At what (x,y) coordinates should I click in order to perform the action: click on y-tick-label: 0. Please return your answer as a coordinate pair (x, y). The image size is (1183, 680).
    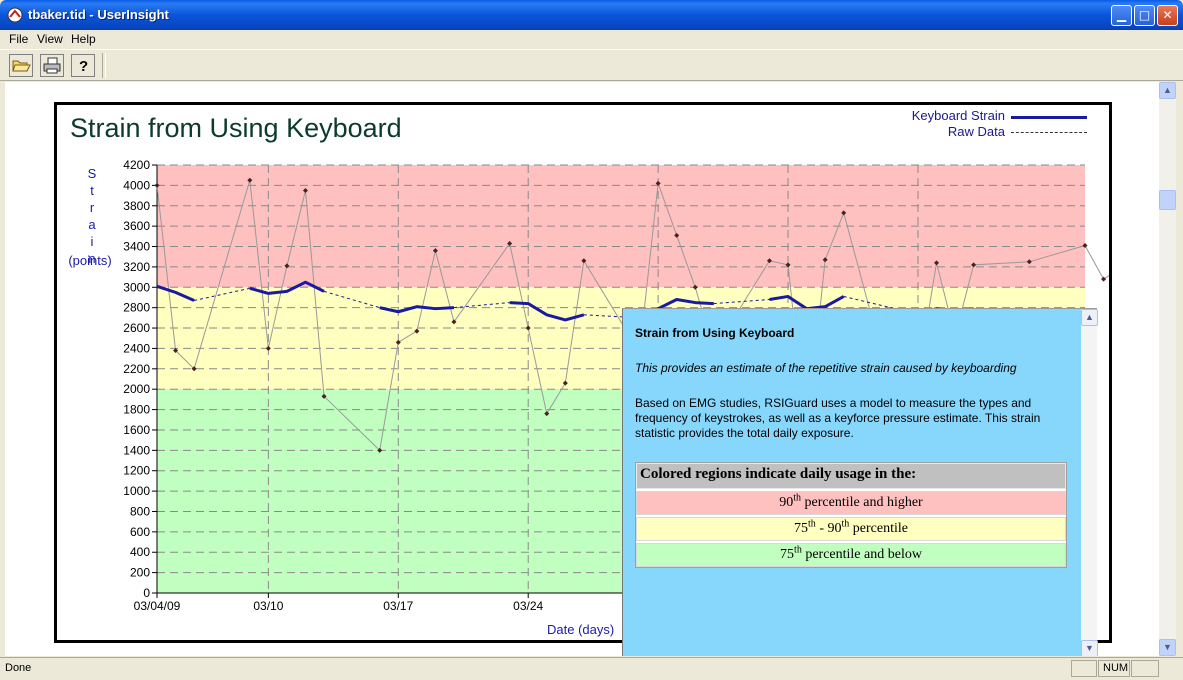
    Looking at the image, I should click on (146, 593).